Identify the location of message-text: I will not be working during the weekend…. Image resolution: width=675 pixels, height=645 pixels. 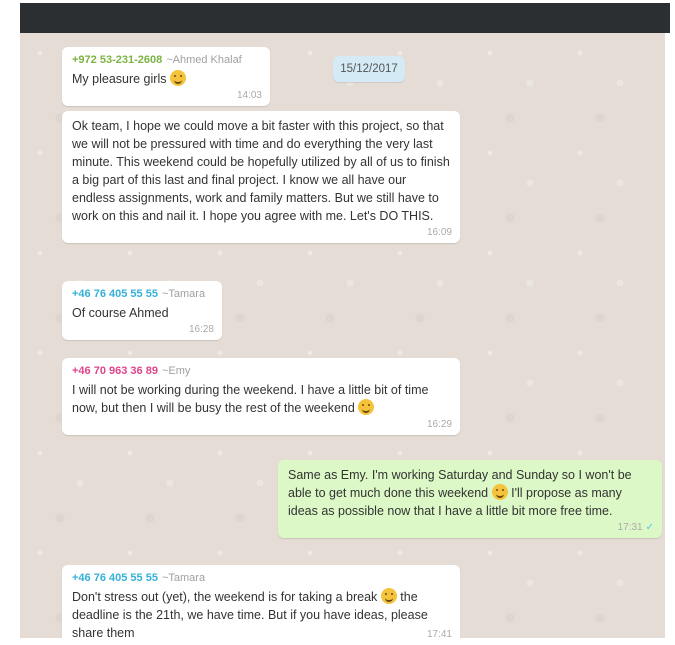
(261, 399).